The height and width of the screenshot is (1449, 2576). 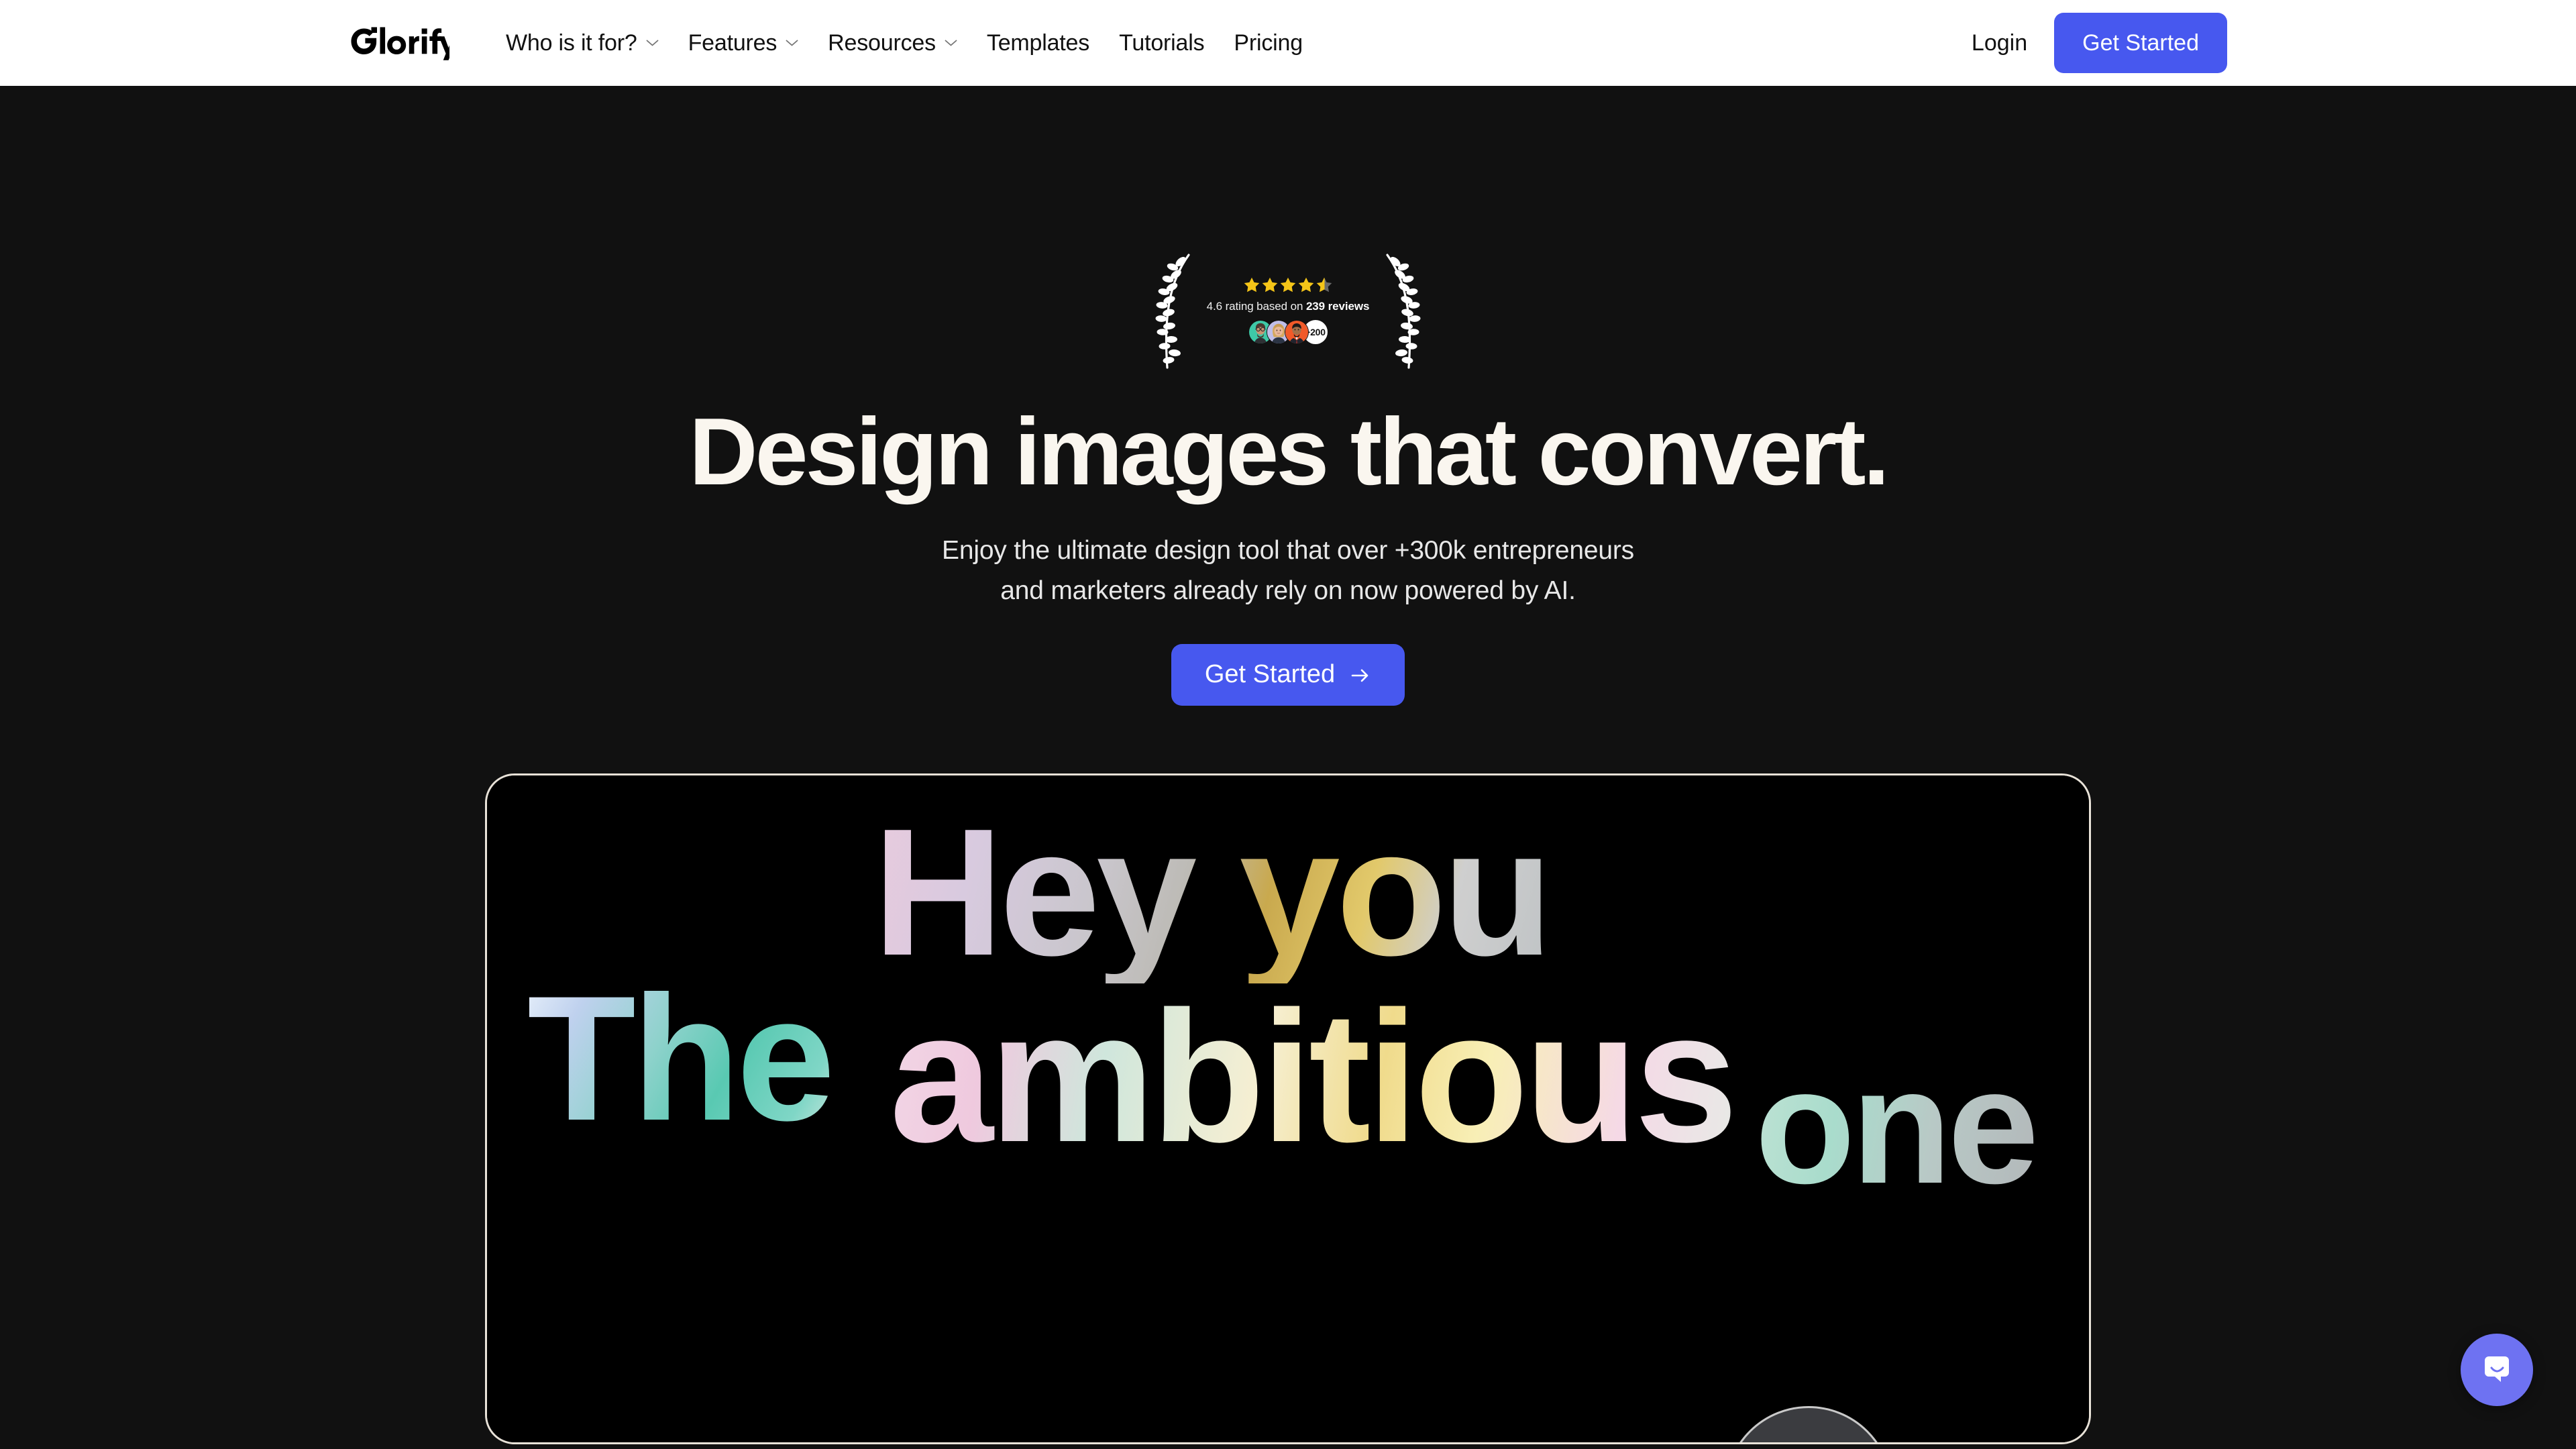 I want to click on rating-core: 4.6 rating based on 239 reviews +200, so click(x=1288, y=311).